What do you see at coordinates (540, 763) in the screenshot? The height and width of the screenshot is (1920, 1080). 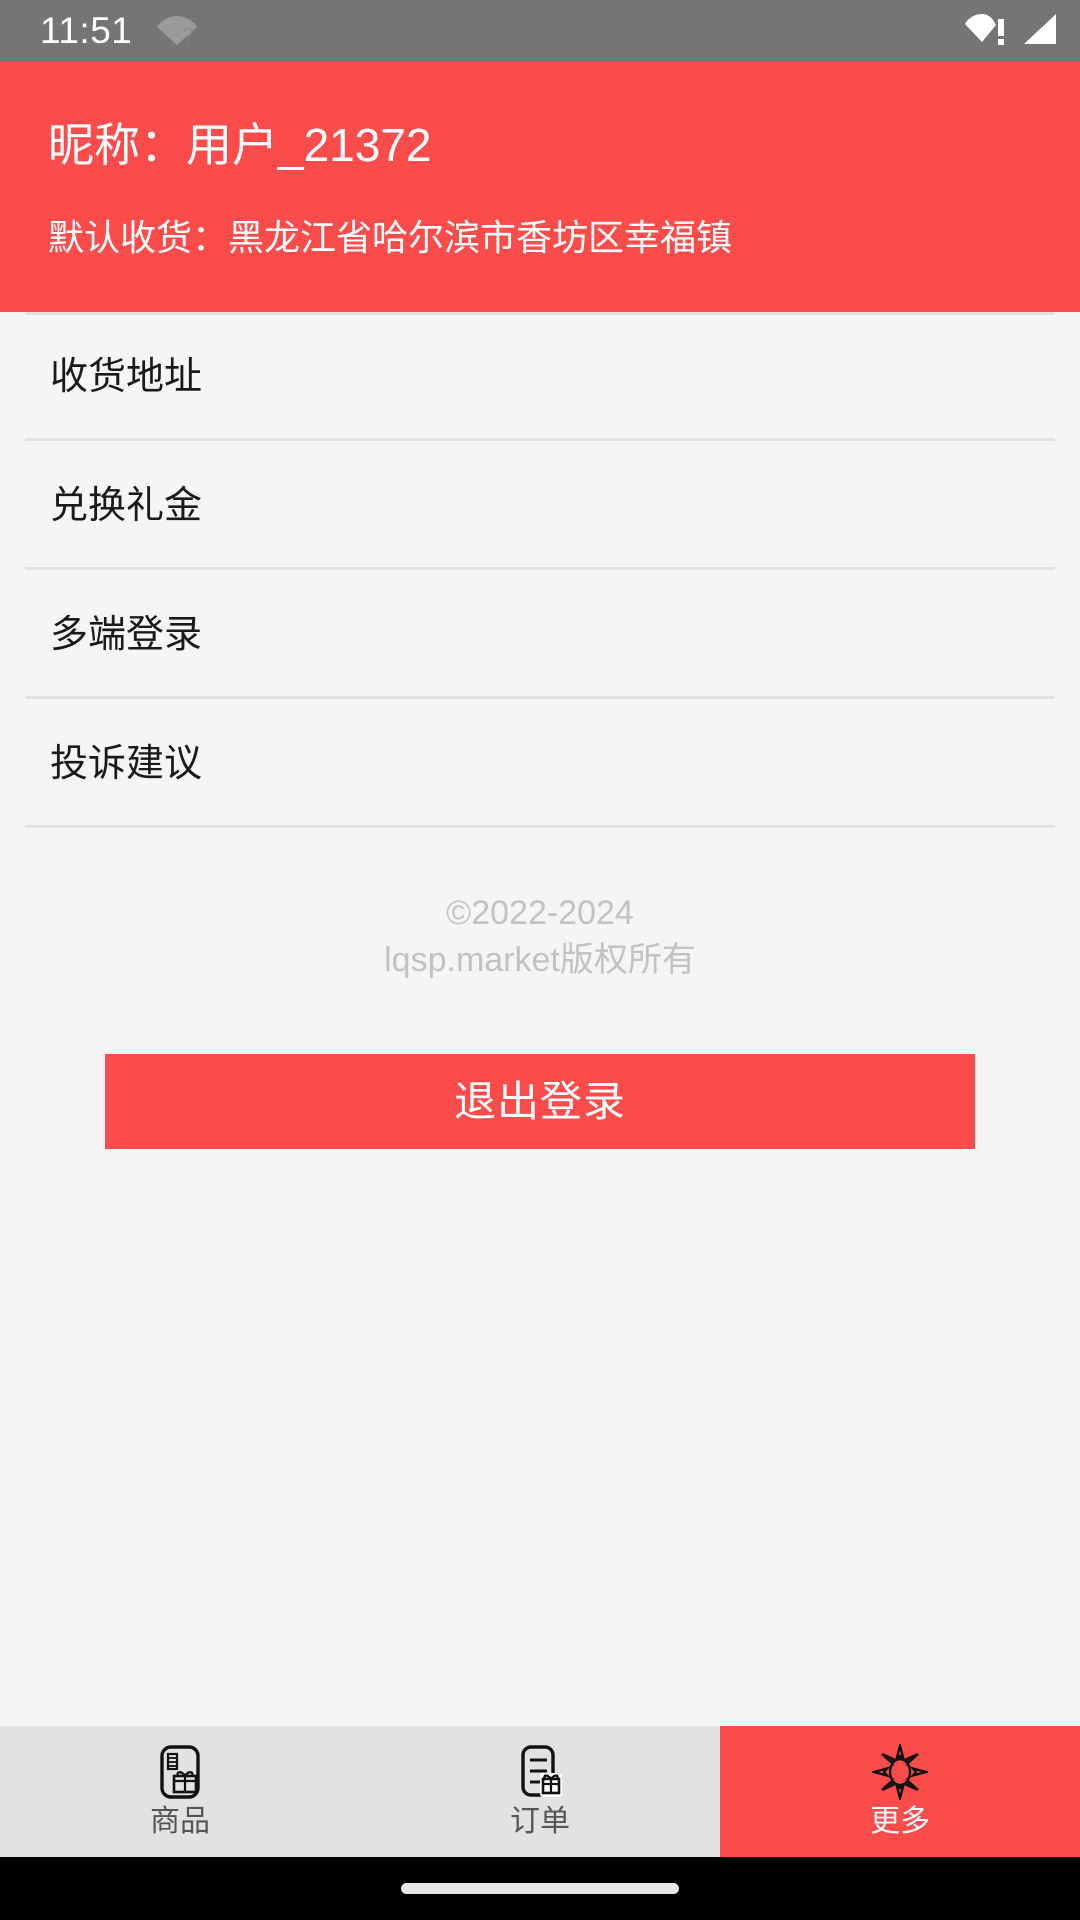 I see `menu-item-complaints-suggestions: 投诉建议` at bounding box center [540, 763].